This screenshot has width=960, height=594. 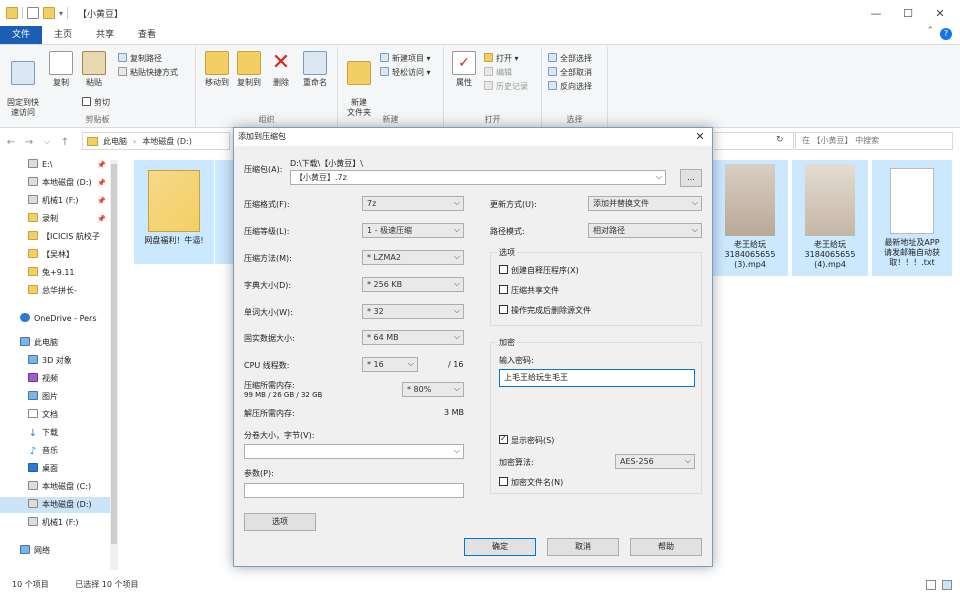 What do you see at coordinates (597, 378) in the screenshot?
I see `password-input: 上毛王给玩生毛王` at bounding box center [597, 378].